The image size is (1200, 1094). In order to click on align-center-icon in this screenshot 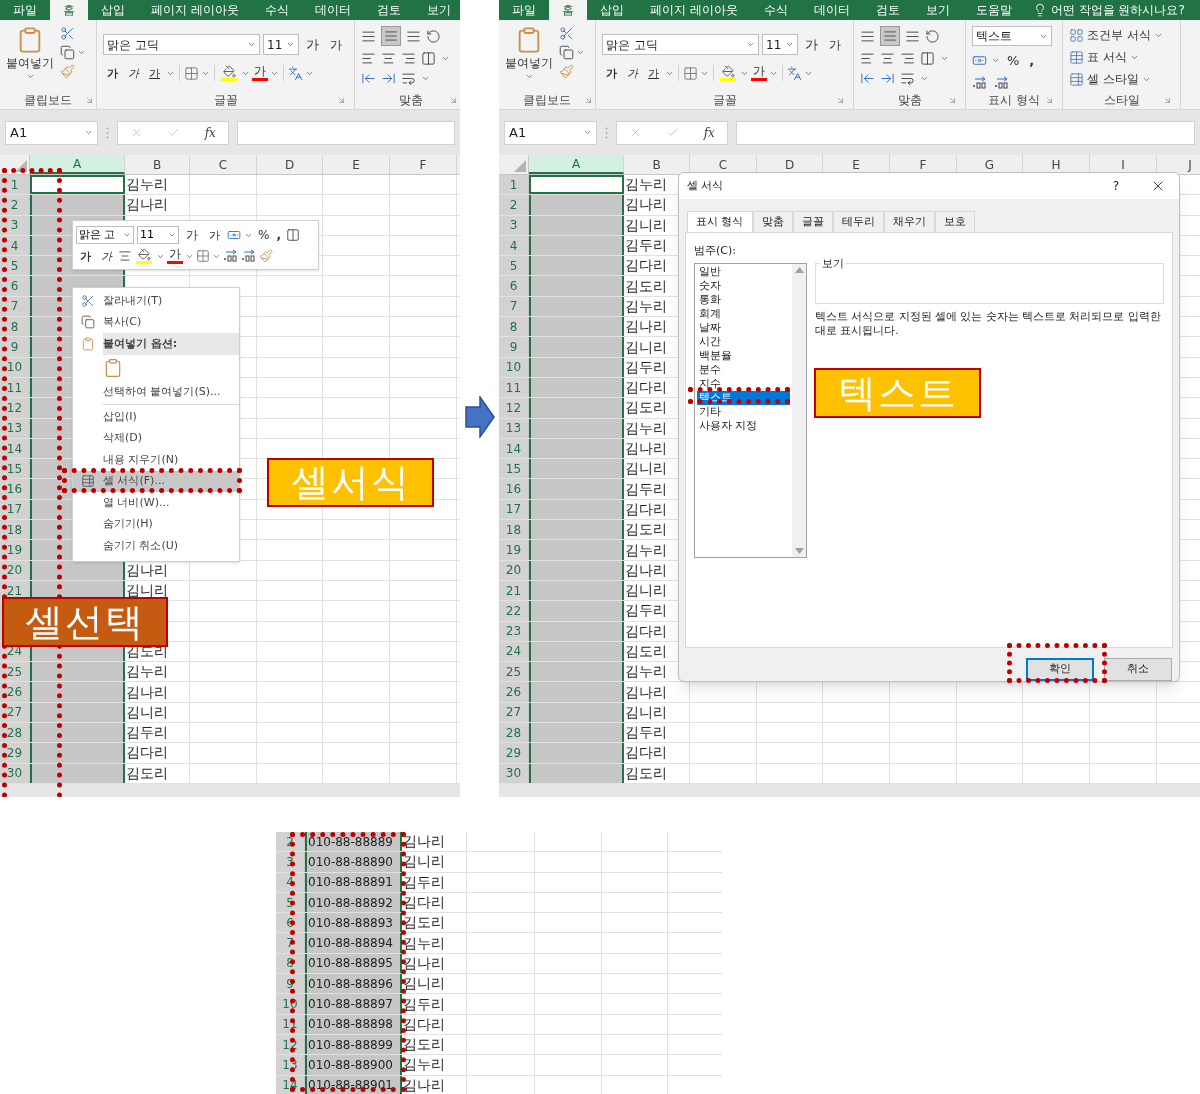, I will do `click(388, 58)`.